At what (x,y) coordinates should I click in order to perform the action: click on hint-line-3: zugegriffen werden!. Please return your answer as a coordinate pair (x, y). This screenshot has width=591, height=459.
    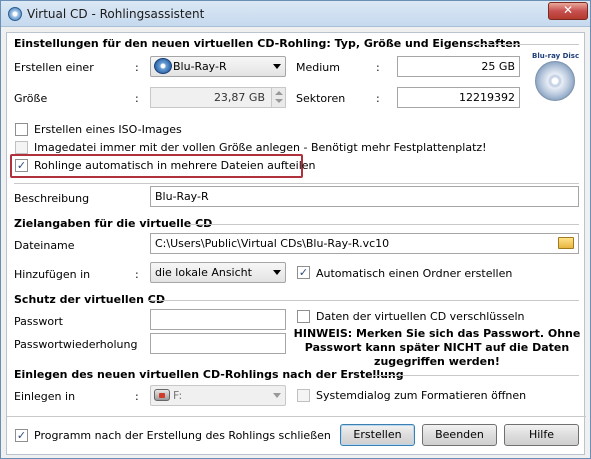
    Looking at the image, I should click on (437, 361).